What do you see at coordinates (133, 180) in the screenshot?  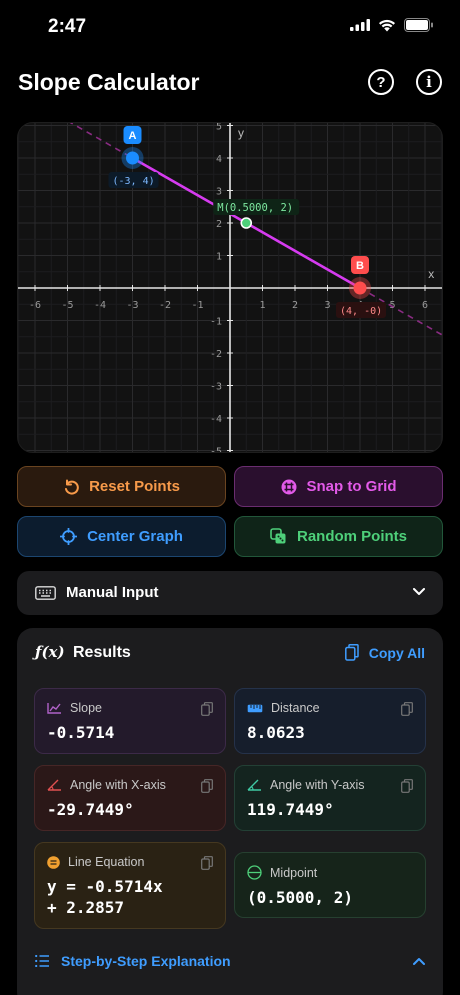 I see `point-a-coords: (-3, 4)` at bounding box center [133, 180].